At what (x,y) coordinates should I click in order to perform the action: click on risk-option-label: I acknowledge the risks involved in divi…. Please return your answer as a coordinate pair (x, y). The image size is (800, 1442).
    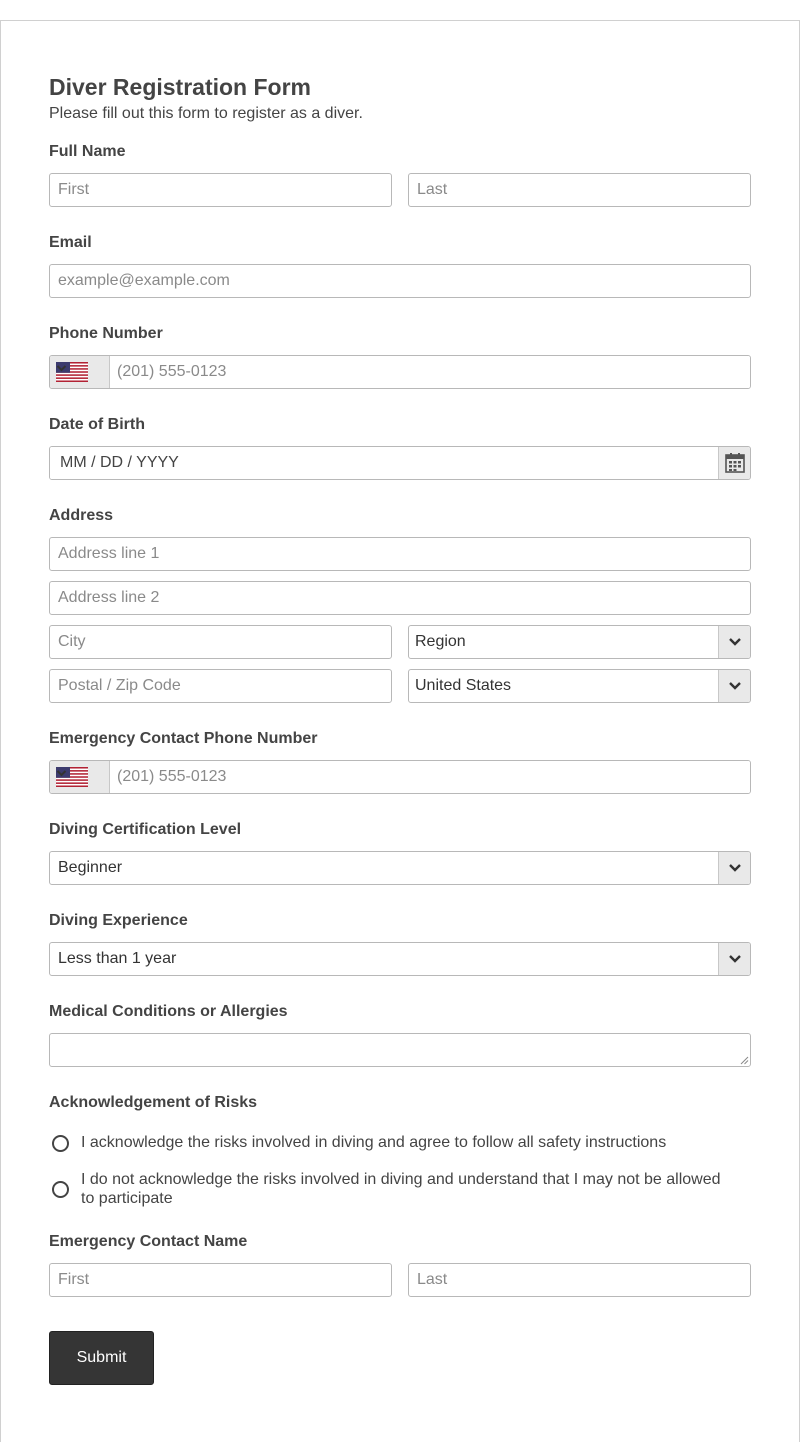
    Looking at the image, I should click on (374, 1142).